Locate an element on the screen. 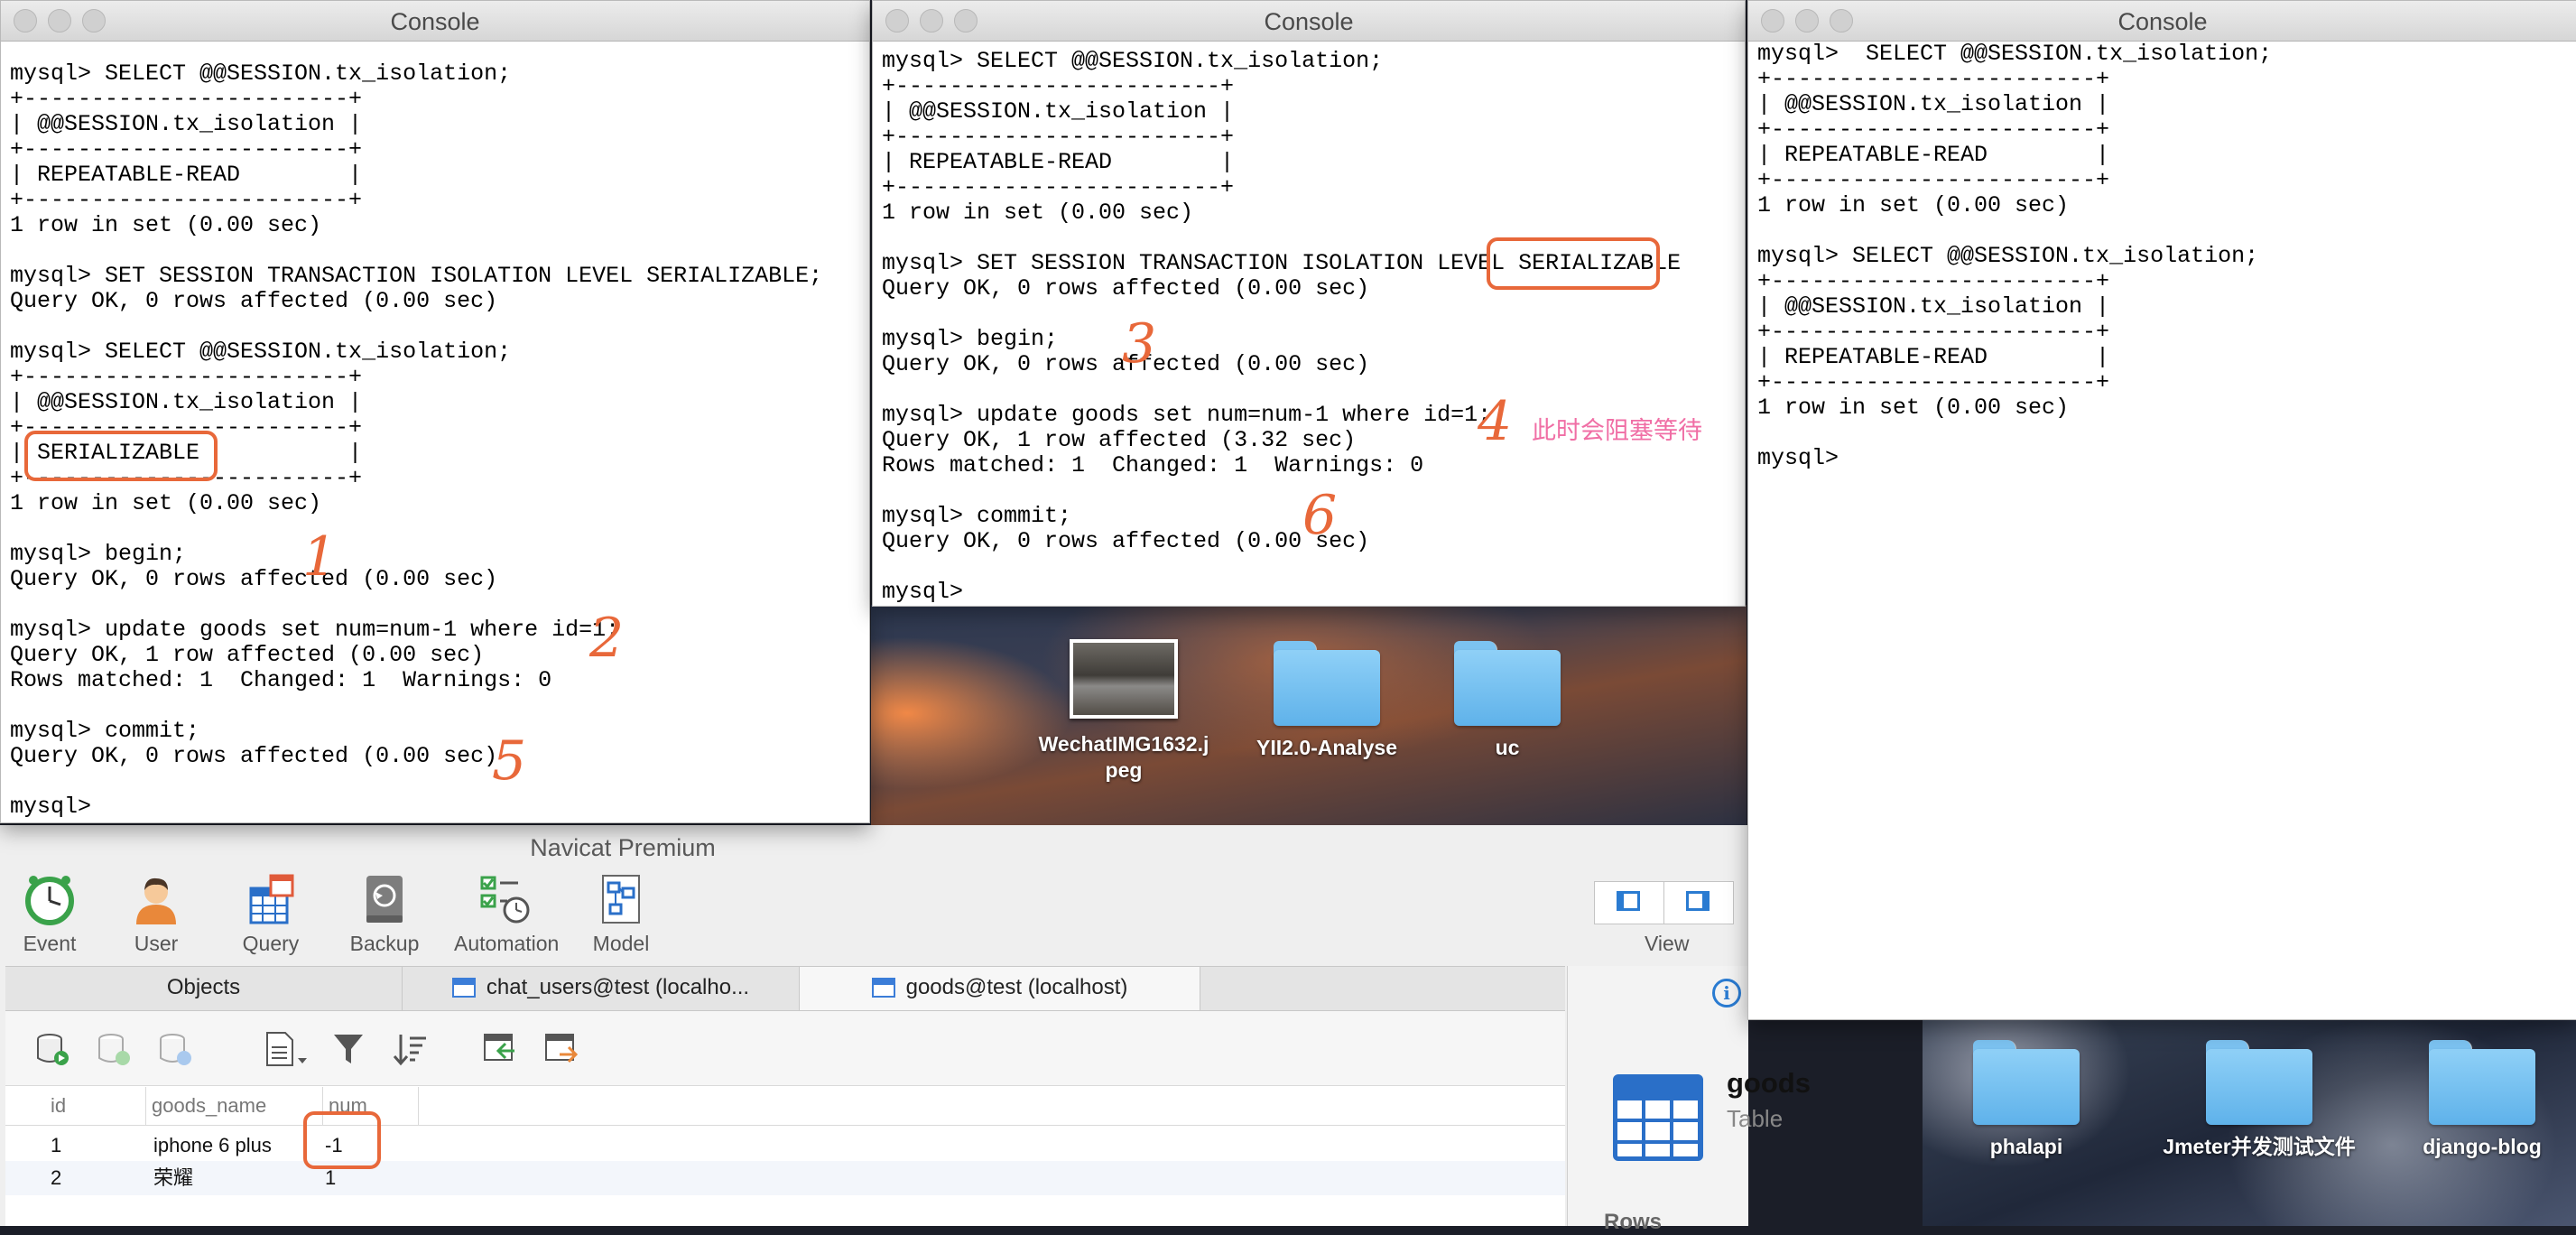 Image resolution: width=2576 pixels, height=1235 pixels. desktop-folder-django-blog: django-blog is located at coordinates (2482, 1099).